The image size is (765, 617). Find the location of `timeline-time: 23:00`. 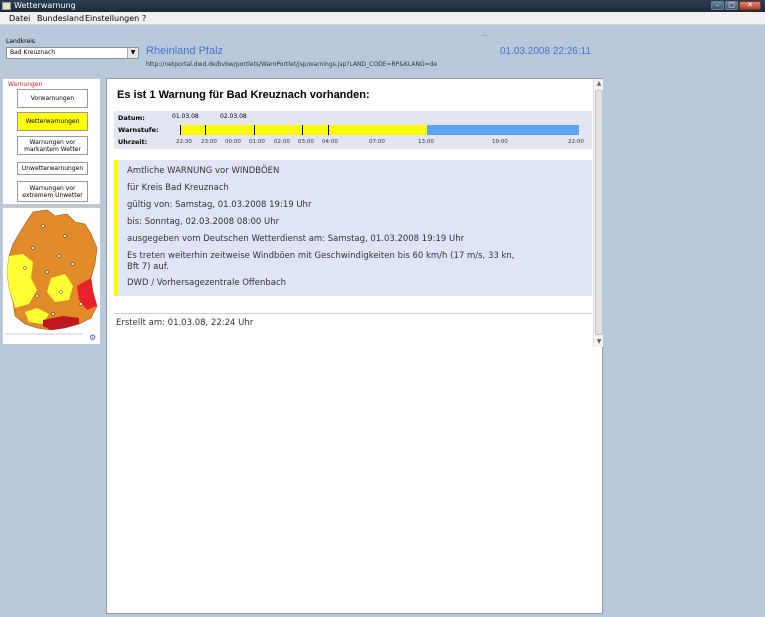

timeline-time: 23:00 is located at coordinates (209, 142).